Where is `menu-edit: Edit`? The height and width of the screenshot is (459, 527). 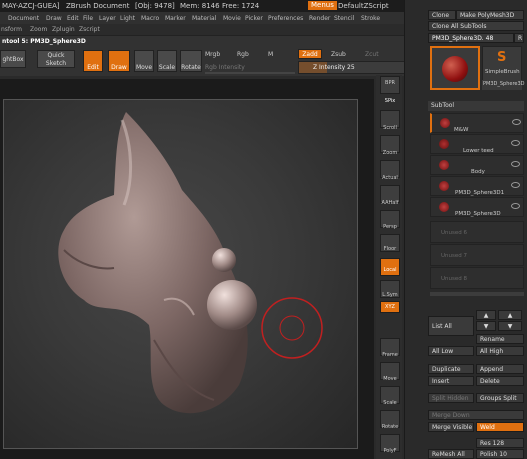 menu-edit: Edit is located at coordinates (73, 18).